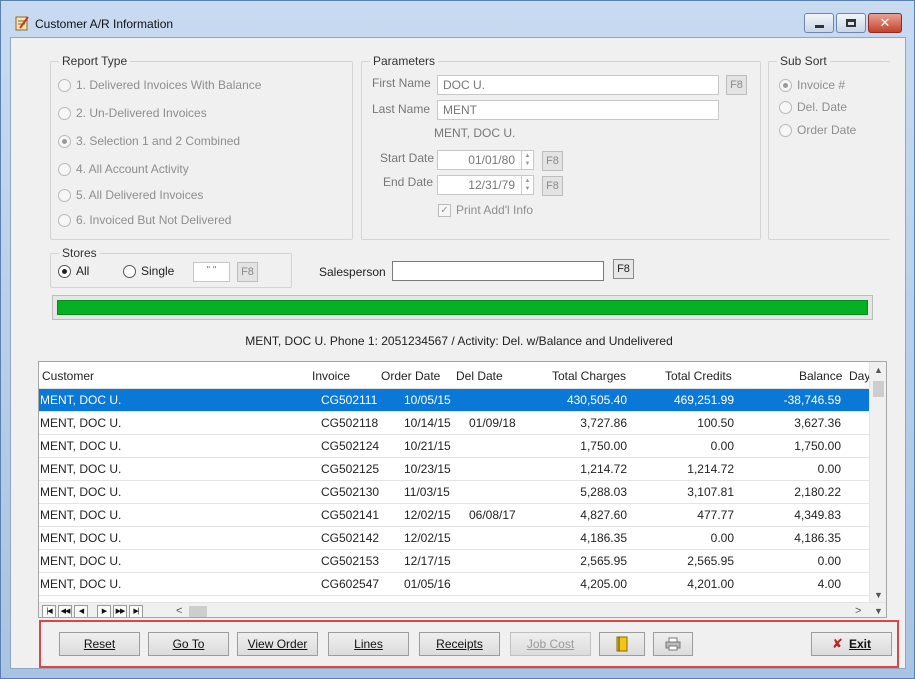 Image resolution: width=915 pixels, height=679 pixels. I want to click on vertical-scroll-thumb, so click(878, 389).